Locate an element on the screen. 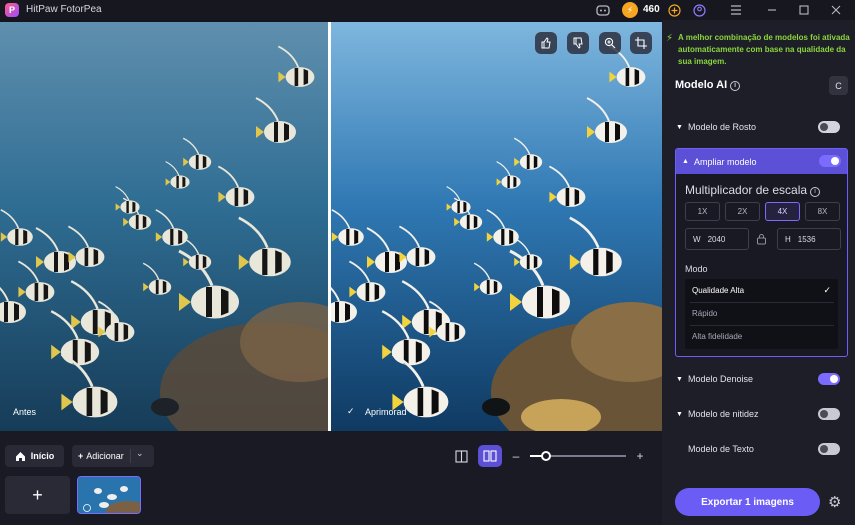 The width and height of the screenshot is (855, 525). model-label: Ampliar modelo is located at coordinates (725, 161).